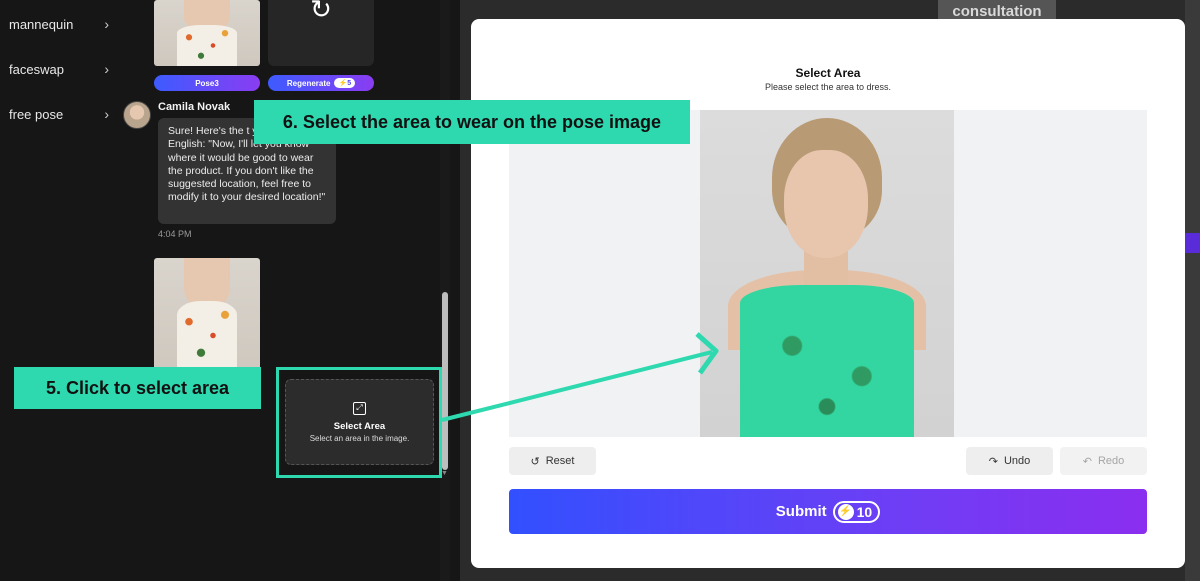  I want to click on pose-image, so click(827, 273).